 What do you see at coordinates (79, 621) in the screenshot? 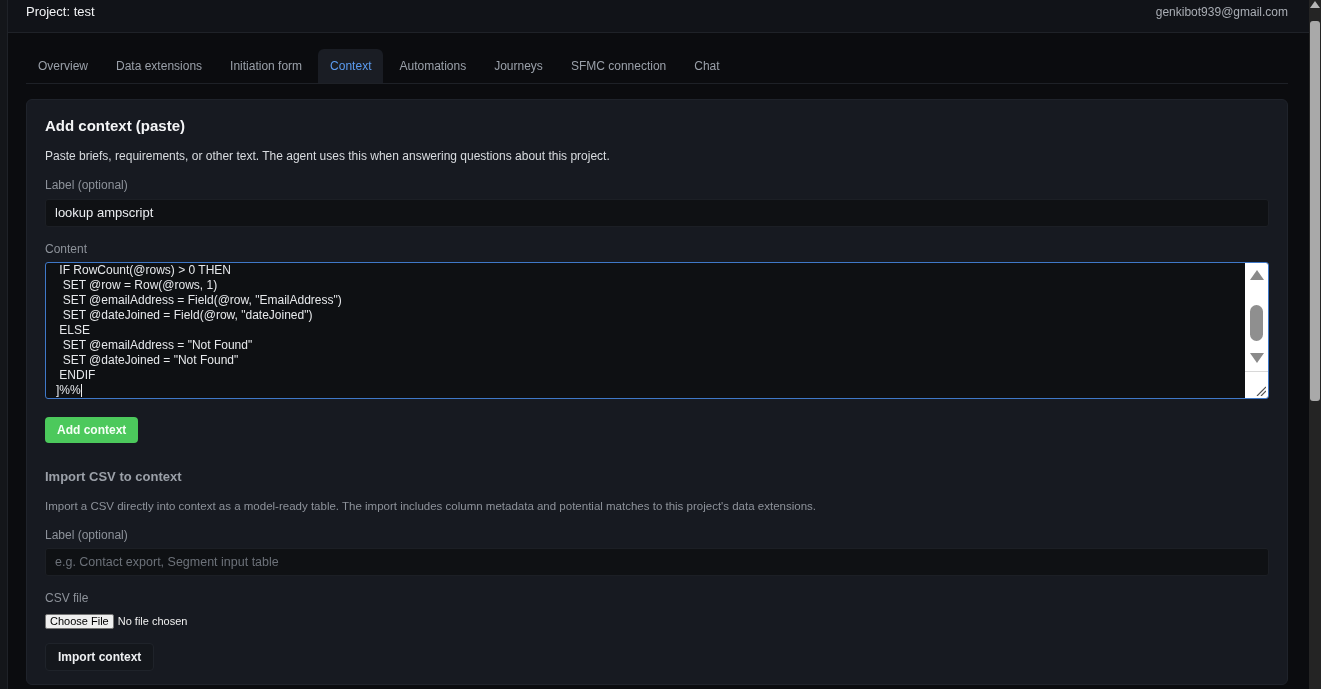
I see `choose-file-button: Choose File` at bounding box center [79, 621].